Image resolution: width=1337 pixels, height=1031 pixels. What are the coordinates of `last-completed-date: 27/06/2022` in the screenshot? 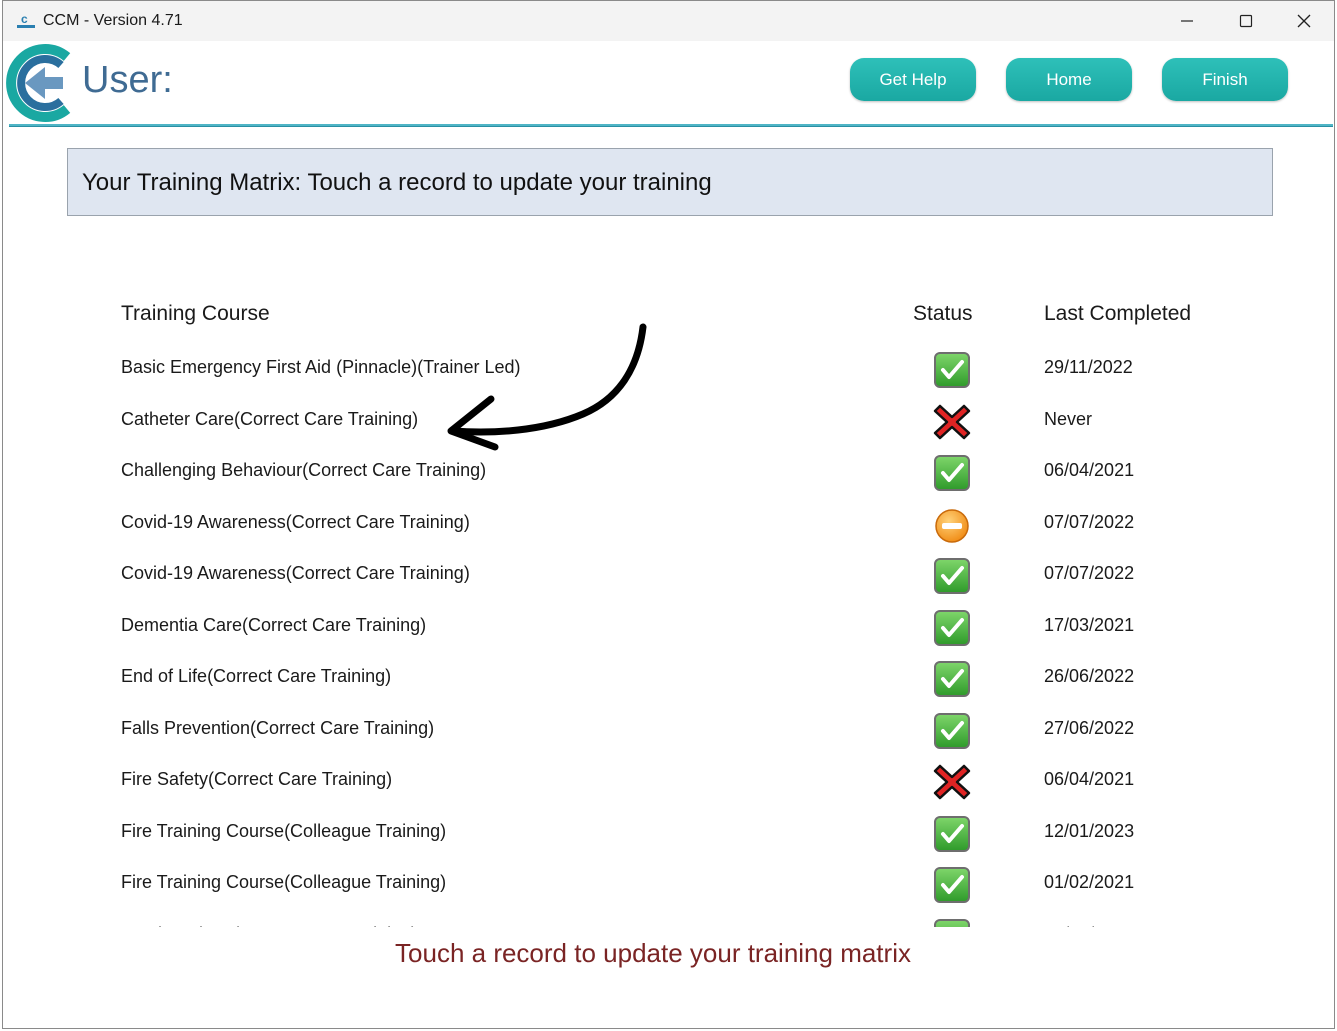 It's located at (1089, 727).